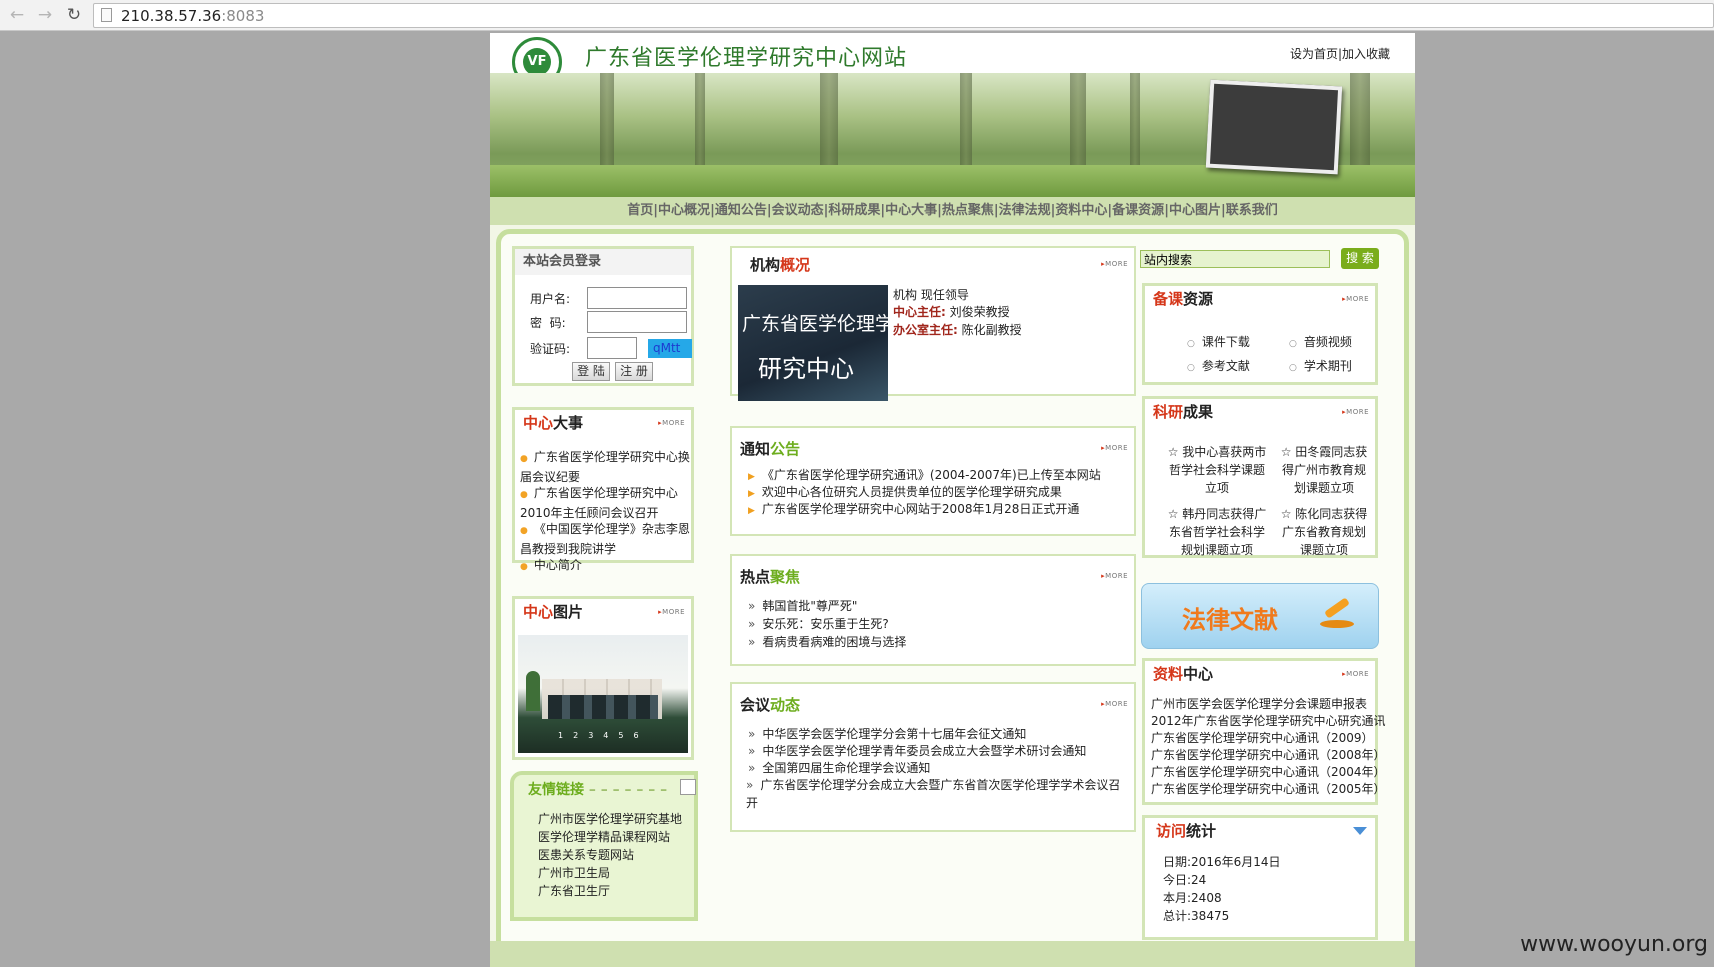 The height and width of the screenshot is (967, 1714). What do you see at coordinates (45, 15) in the screenshot?
I see `forward-icon: →` at bounding box center [45, 15].